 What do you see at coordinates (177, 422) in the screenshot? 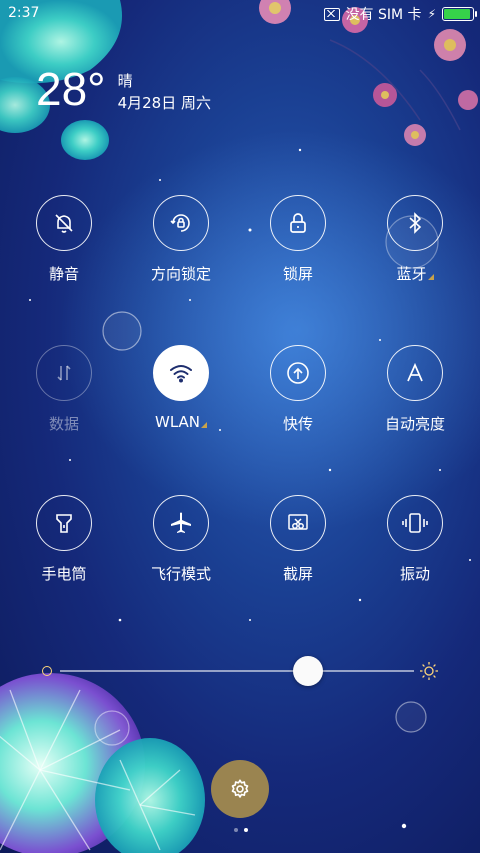
I see `toggle-label-text: WLAN` at bounding box center [177, 422].